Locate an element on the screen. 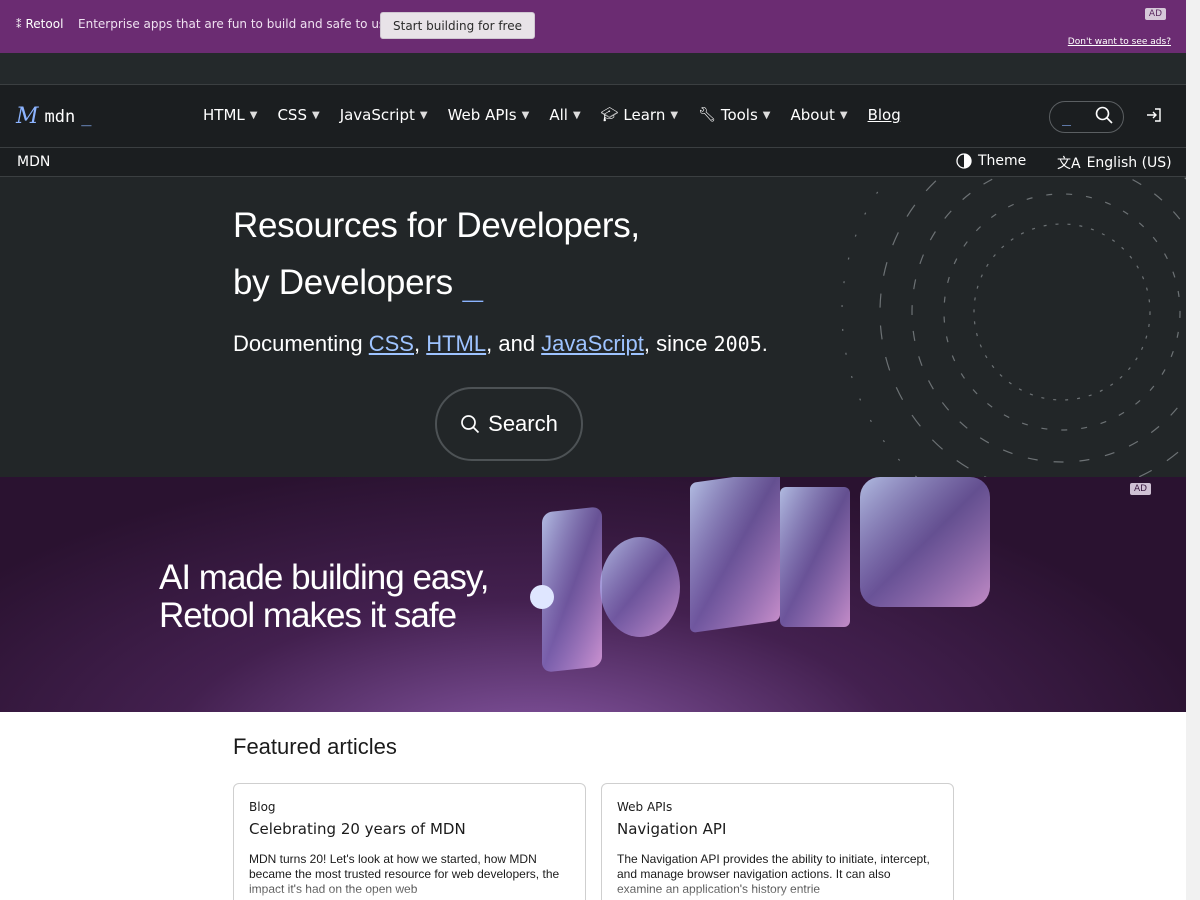 Image resolution: width=1200 pixels, height=900 pixels. card-category: Web APIs is located at coordinates (645, 807).